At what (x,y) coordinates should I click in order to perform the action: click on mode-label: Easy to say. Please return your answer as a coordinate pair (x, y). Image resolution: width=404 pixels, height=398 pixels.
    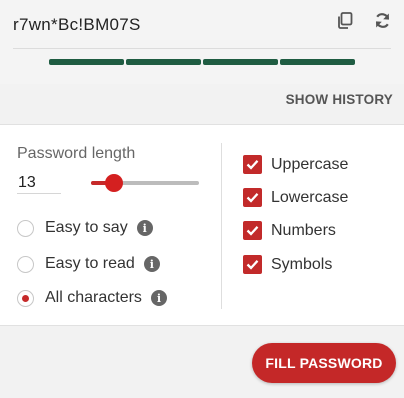
    Looking at the image, I should click on (86, 227).